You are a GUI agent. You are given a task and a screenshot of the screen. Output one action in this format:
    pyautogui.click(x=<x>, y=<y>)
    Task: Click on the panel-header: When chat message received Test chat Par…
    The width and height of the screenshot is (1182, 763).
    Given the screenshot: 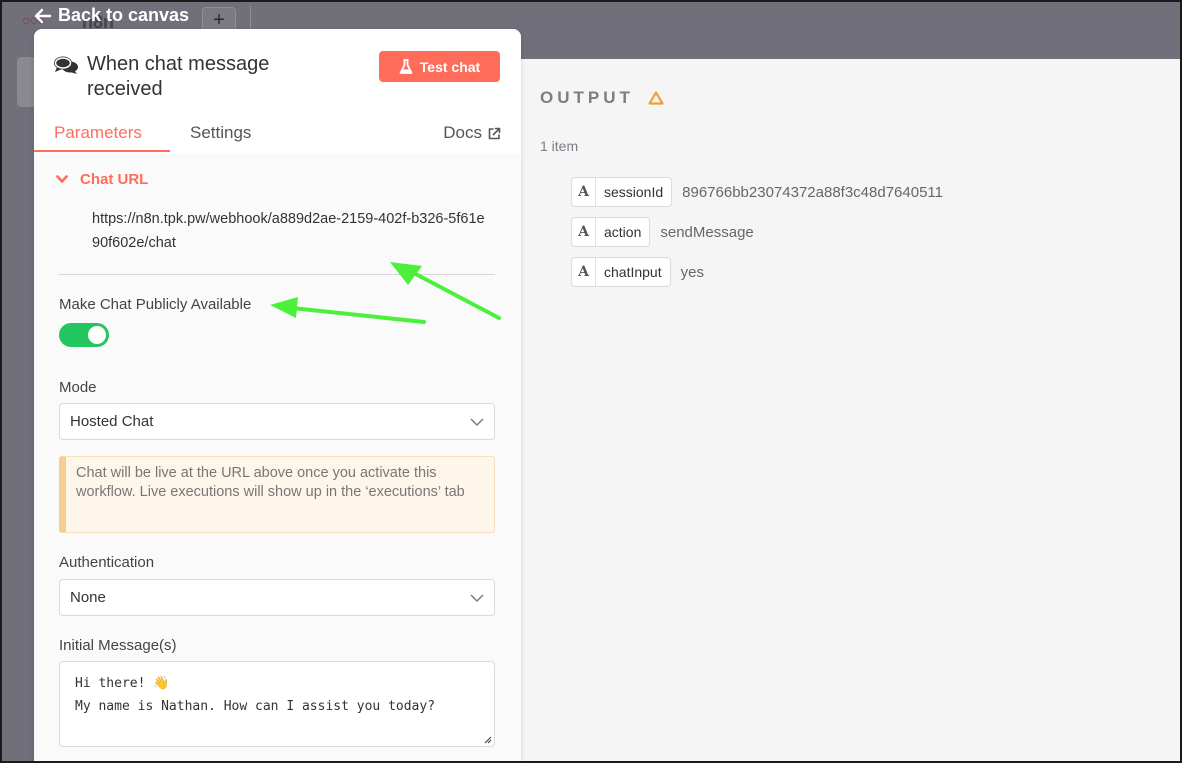 What is the action you would take?
    pyautogui.click(x=277, y=91)
    